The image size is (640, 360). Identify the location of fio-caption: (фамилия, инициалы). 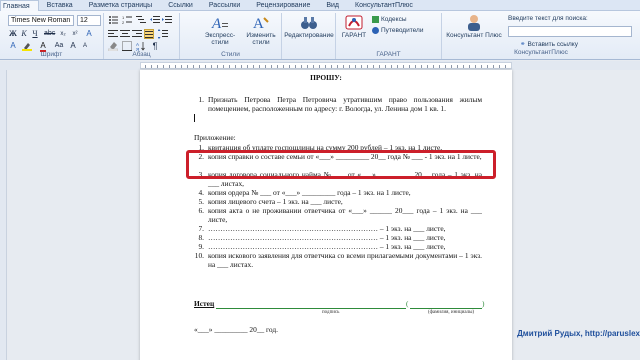
(451, 312).